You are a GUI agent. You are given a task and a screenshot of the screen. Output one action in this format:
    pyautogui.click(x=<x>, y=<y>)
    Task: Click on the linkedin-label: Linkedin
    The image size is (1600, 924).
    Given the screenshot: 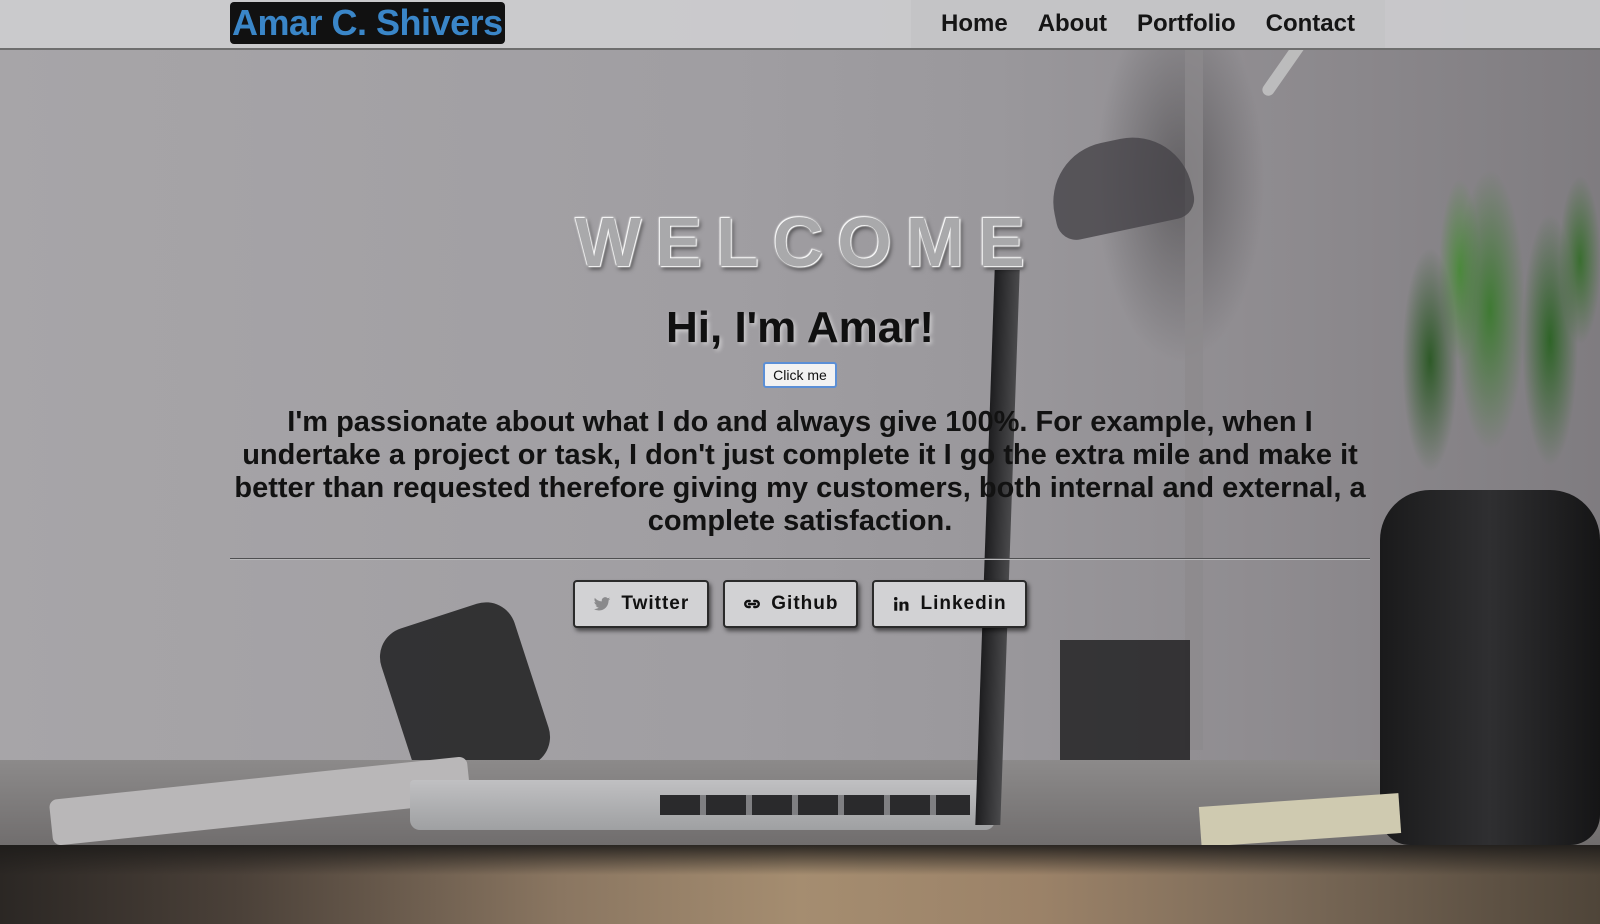 What is the action you would take?
    pyautogui.click(x=963, y=603)
    